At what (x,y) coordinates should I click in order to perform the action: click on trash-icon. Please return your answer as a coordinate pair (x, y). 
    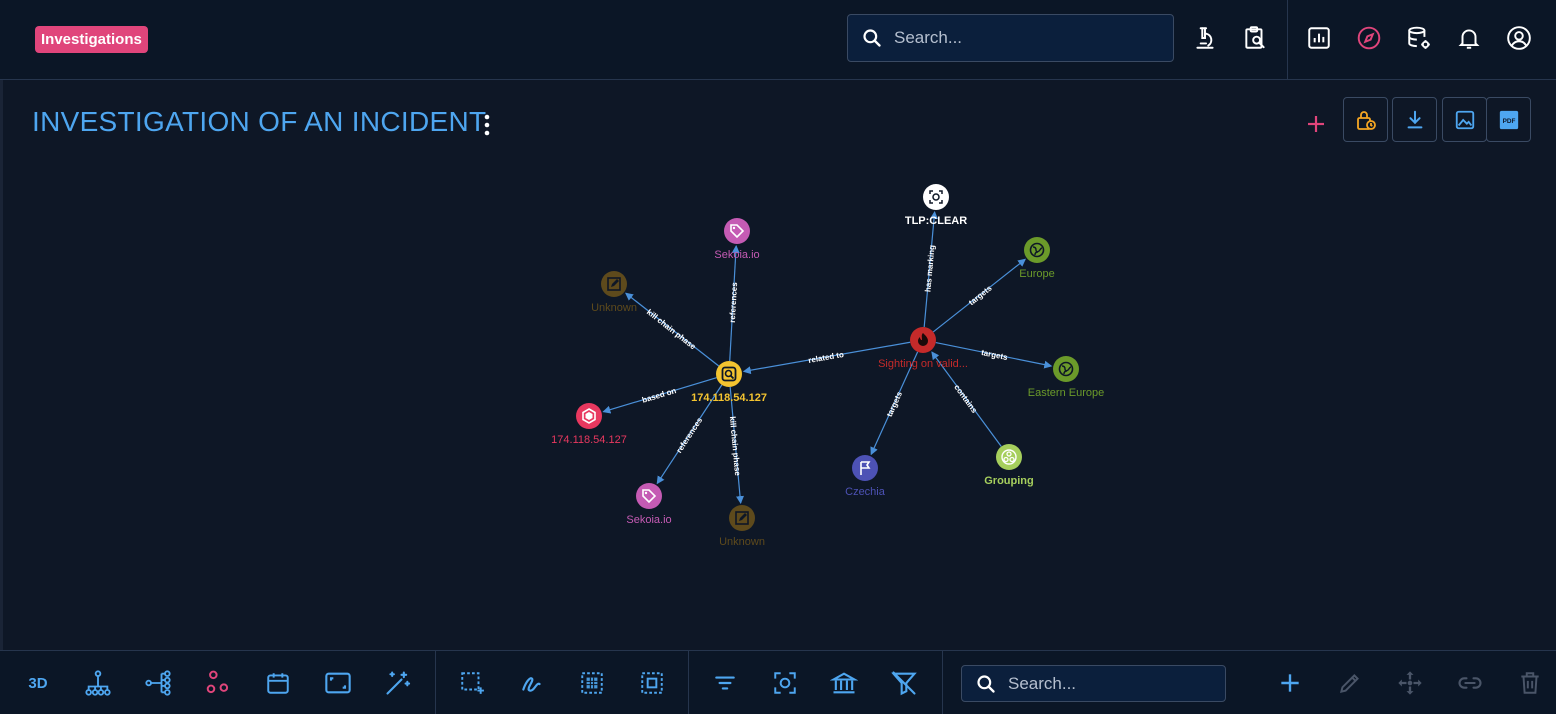
    Looking at the image, I should click on (1530, 683).